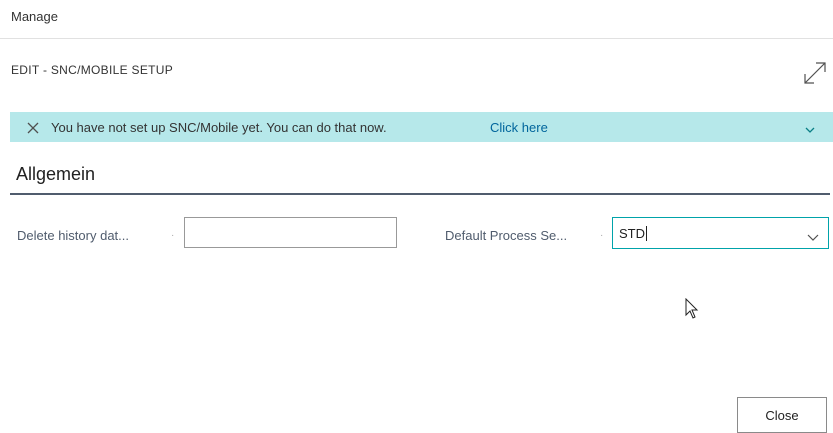 The width and height of the screenshot is (833, 433). I want to click on default-process-value-wrap: STD, so click(633, 233).